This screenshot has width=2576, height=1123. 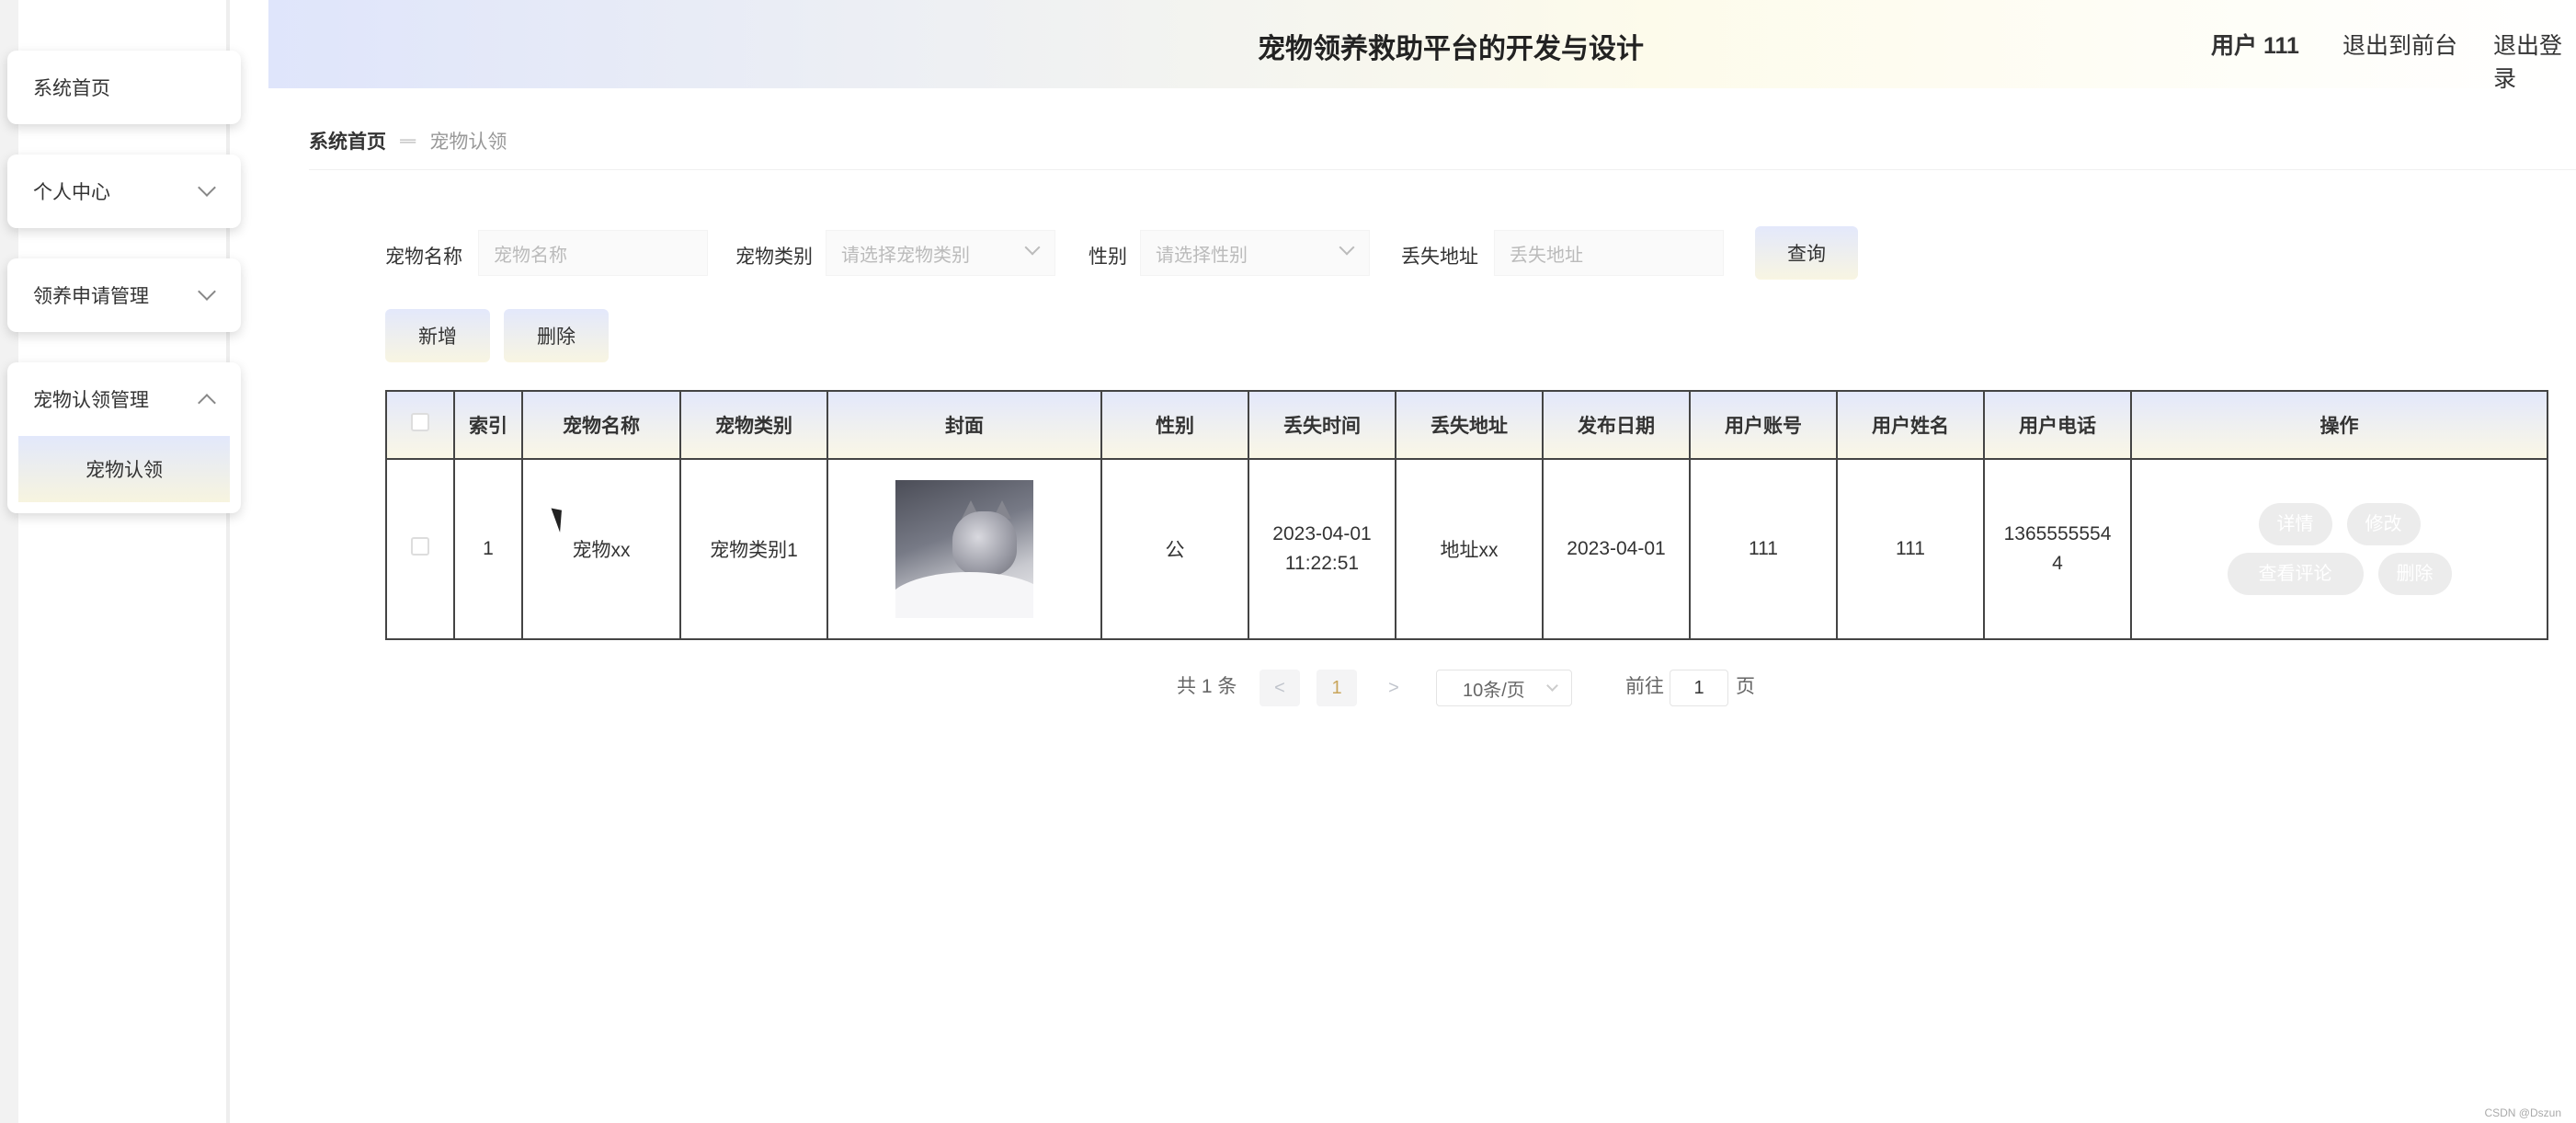 What do you see at coordinates (753, 425) in the screenshot?
I see `column-header: 宠物类别` at bounding box center [753, 425].